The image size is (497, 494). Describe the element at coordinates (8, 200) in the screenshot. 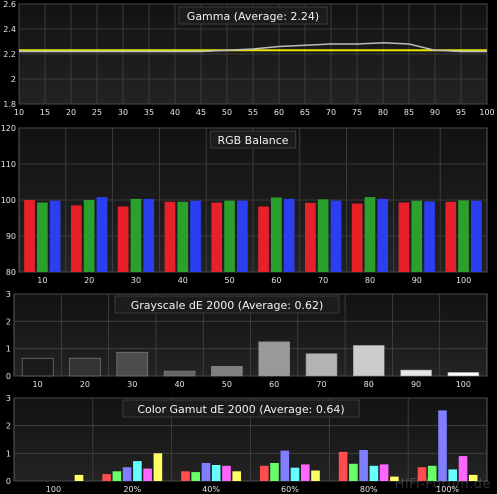

I see `y-tick-label: 100` at that location.